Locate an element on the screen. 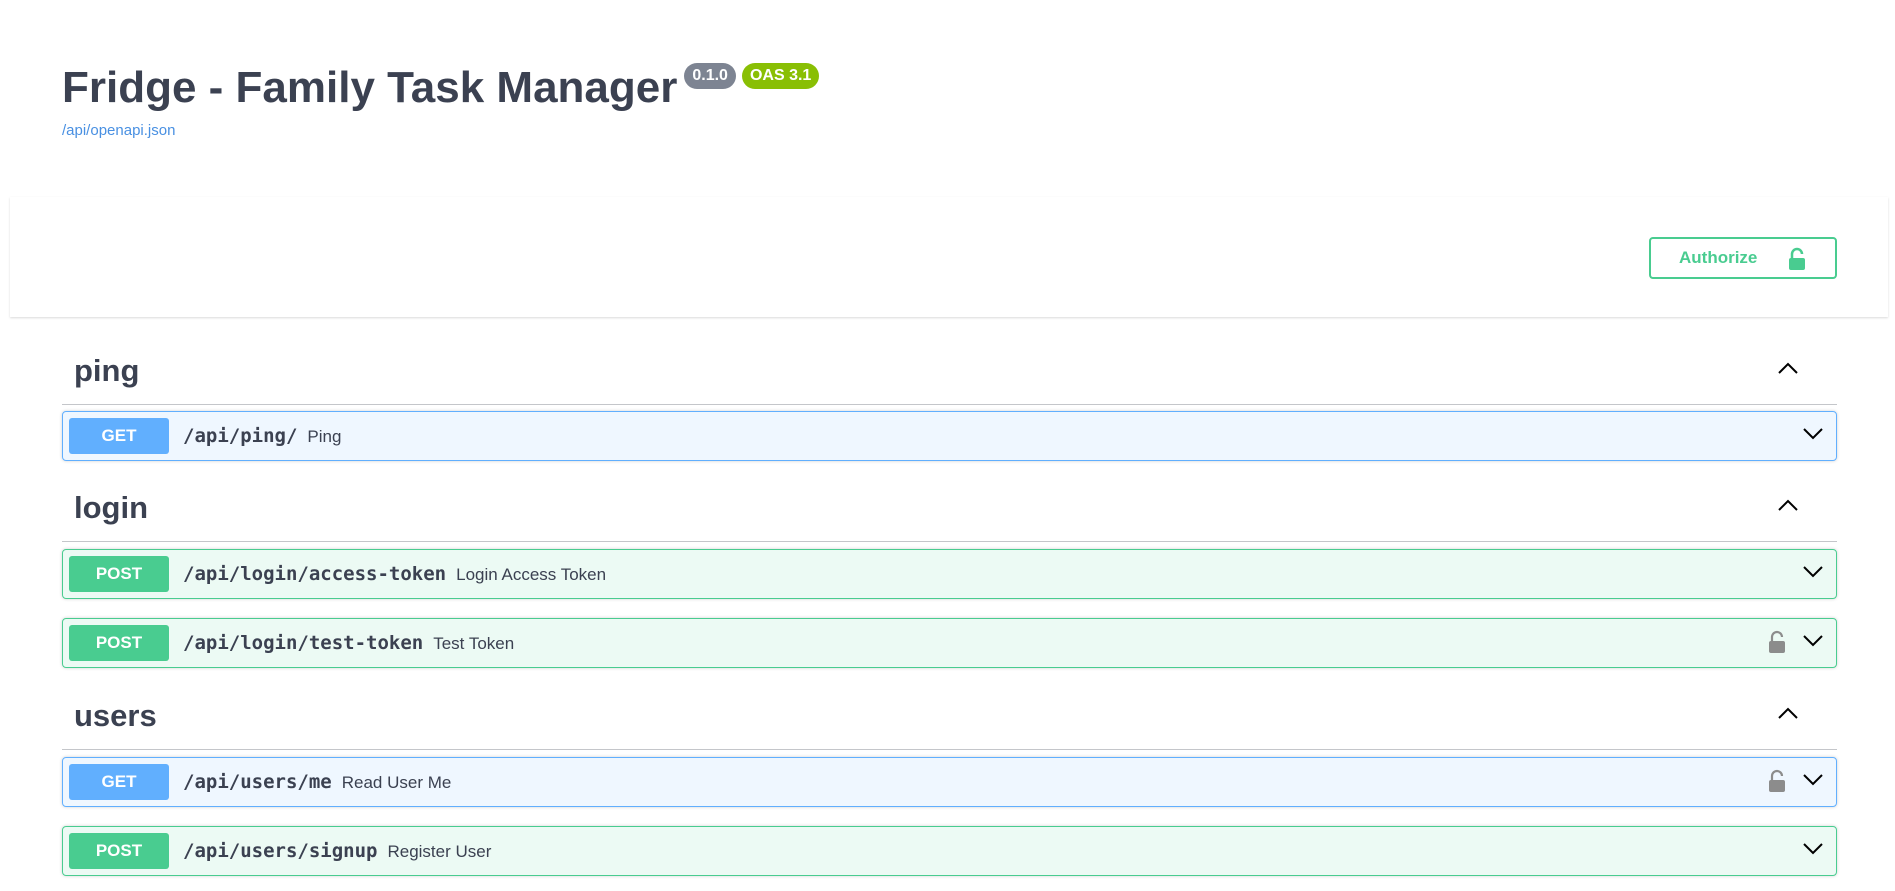 Image resolution: width=1895 pixels, height=891 pixels. operation-post-signup: POST /api/users/signup Register User is located at coordinates (949, 851).